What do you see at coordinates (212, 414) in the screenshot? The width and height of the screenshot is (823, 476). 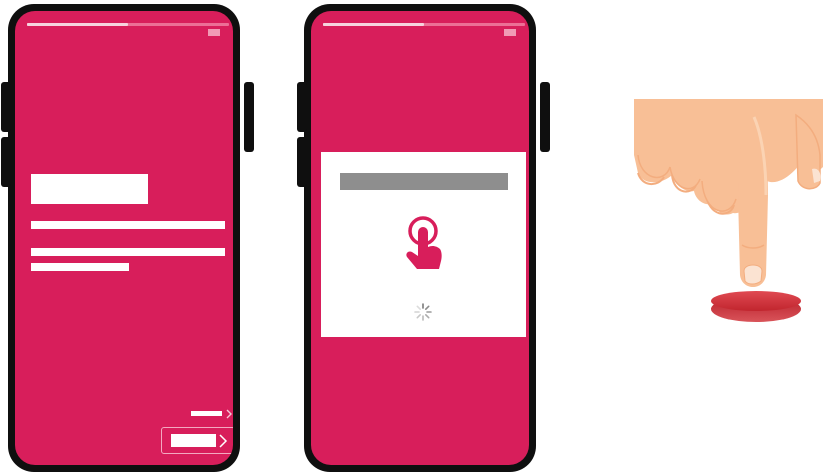 I see `secondary-link` at bounding box center [212, 414].